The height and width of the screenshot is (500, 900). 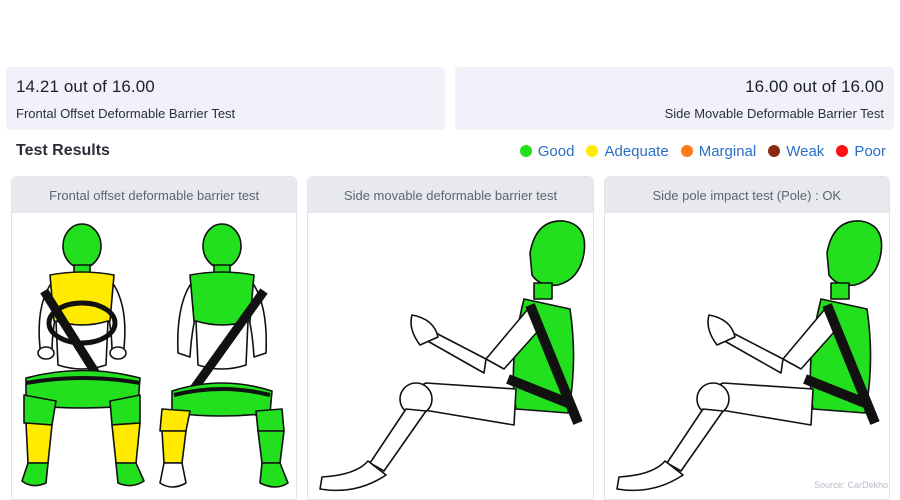 I want to click on weak-dot-icon, so click(x=774, y=151).